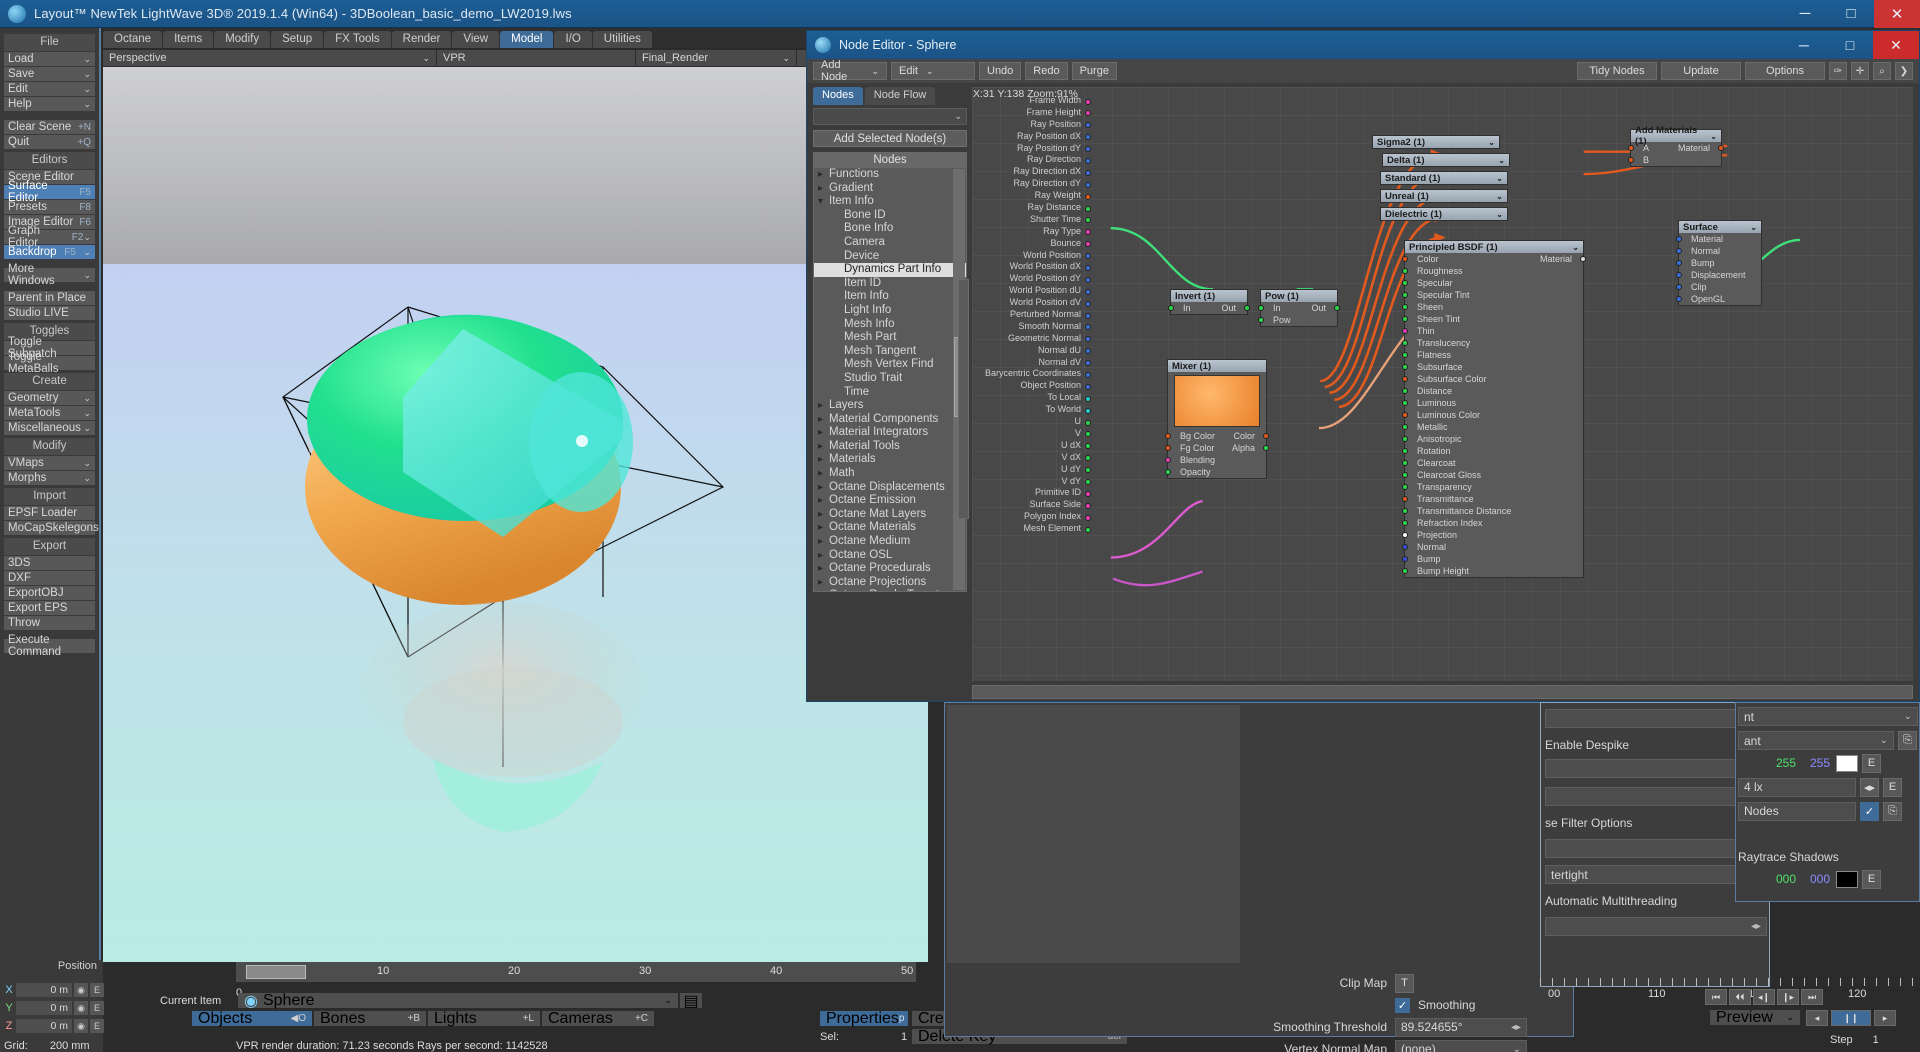 The image size is (1920, 1052). Describe the element at coordinates (1812, 997) in the screenshot. I see `transport-button: ⏭` at that location.